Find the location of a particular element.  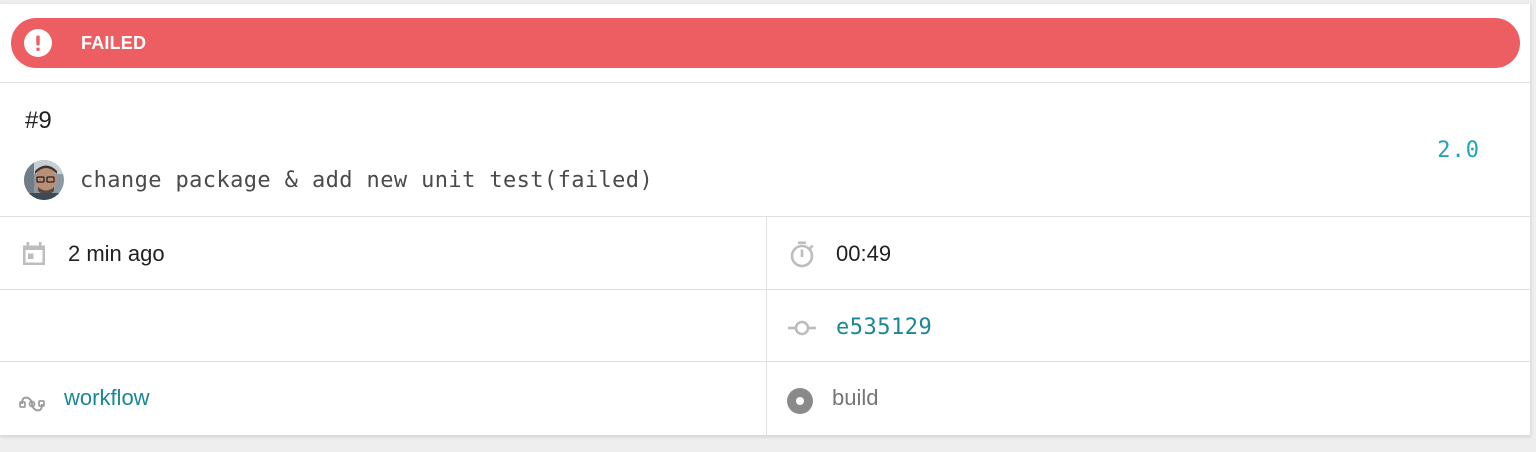

stage-name: build is located at coordinates (855, 397).